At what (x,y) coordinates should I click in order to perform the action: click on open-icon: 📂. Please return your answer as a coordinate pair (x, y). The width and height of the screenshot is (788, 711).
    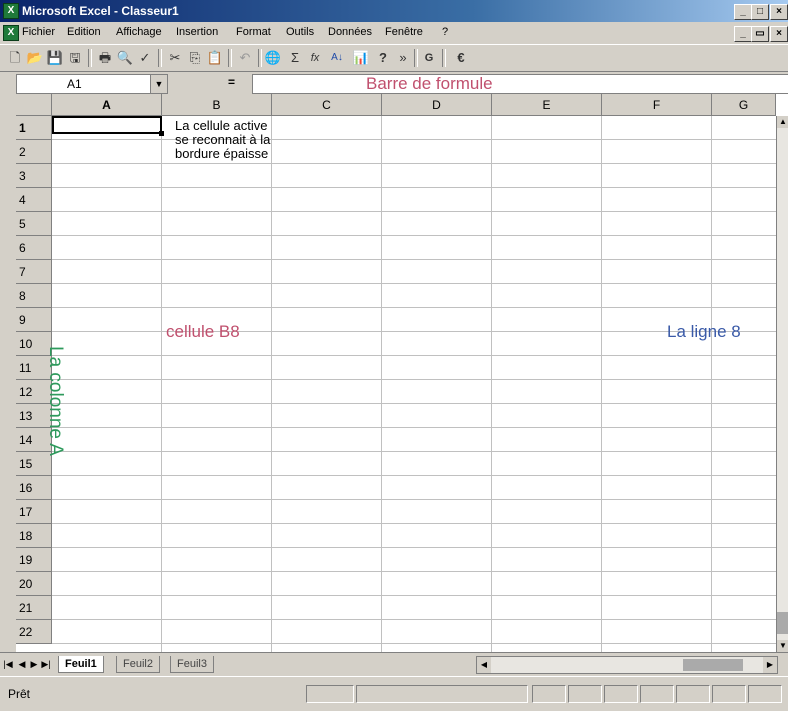
    Looking at the image, I should click on (35, 58).